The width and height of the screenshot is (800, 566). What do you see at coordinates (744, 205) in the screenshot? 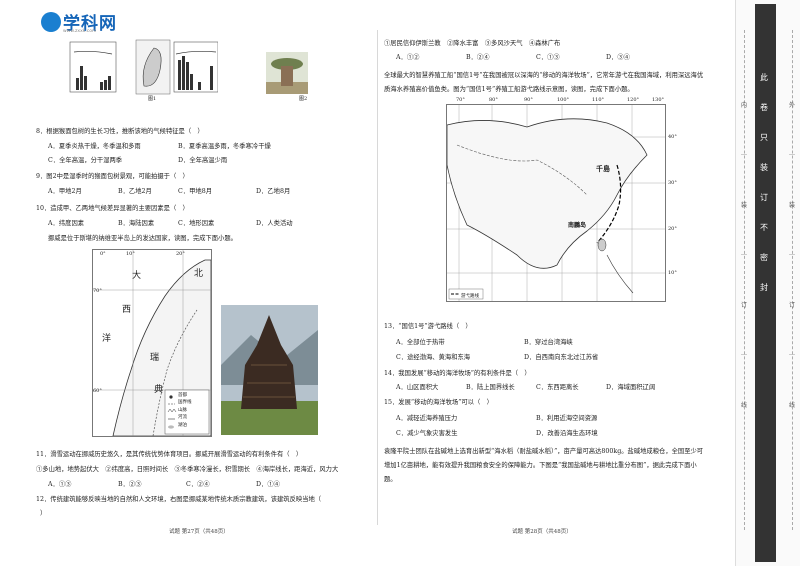
I see `inner-mark-3: 装` at bounding box center [744, 205].